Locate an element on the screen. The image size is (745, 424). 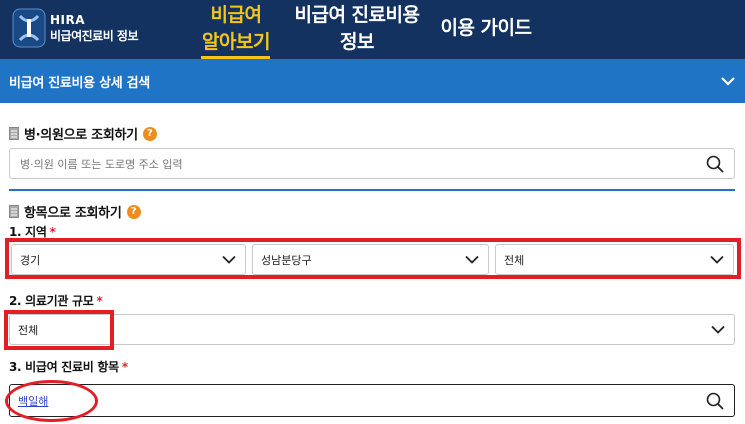
item-section-label: 항목으로 조회하기 is located at coordinates (73, 213).